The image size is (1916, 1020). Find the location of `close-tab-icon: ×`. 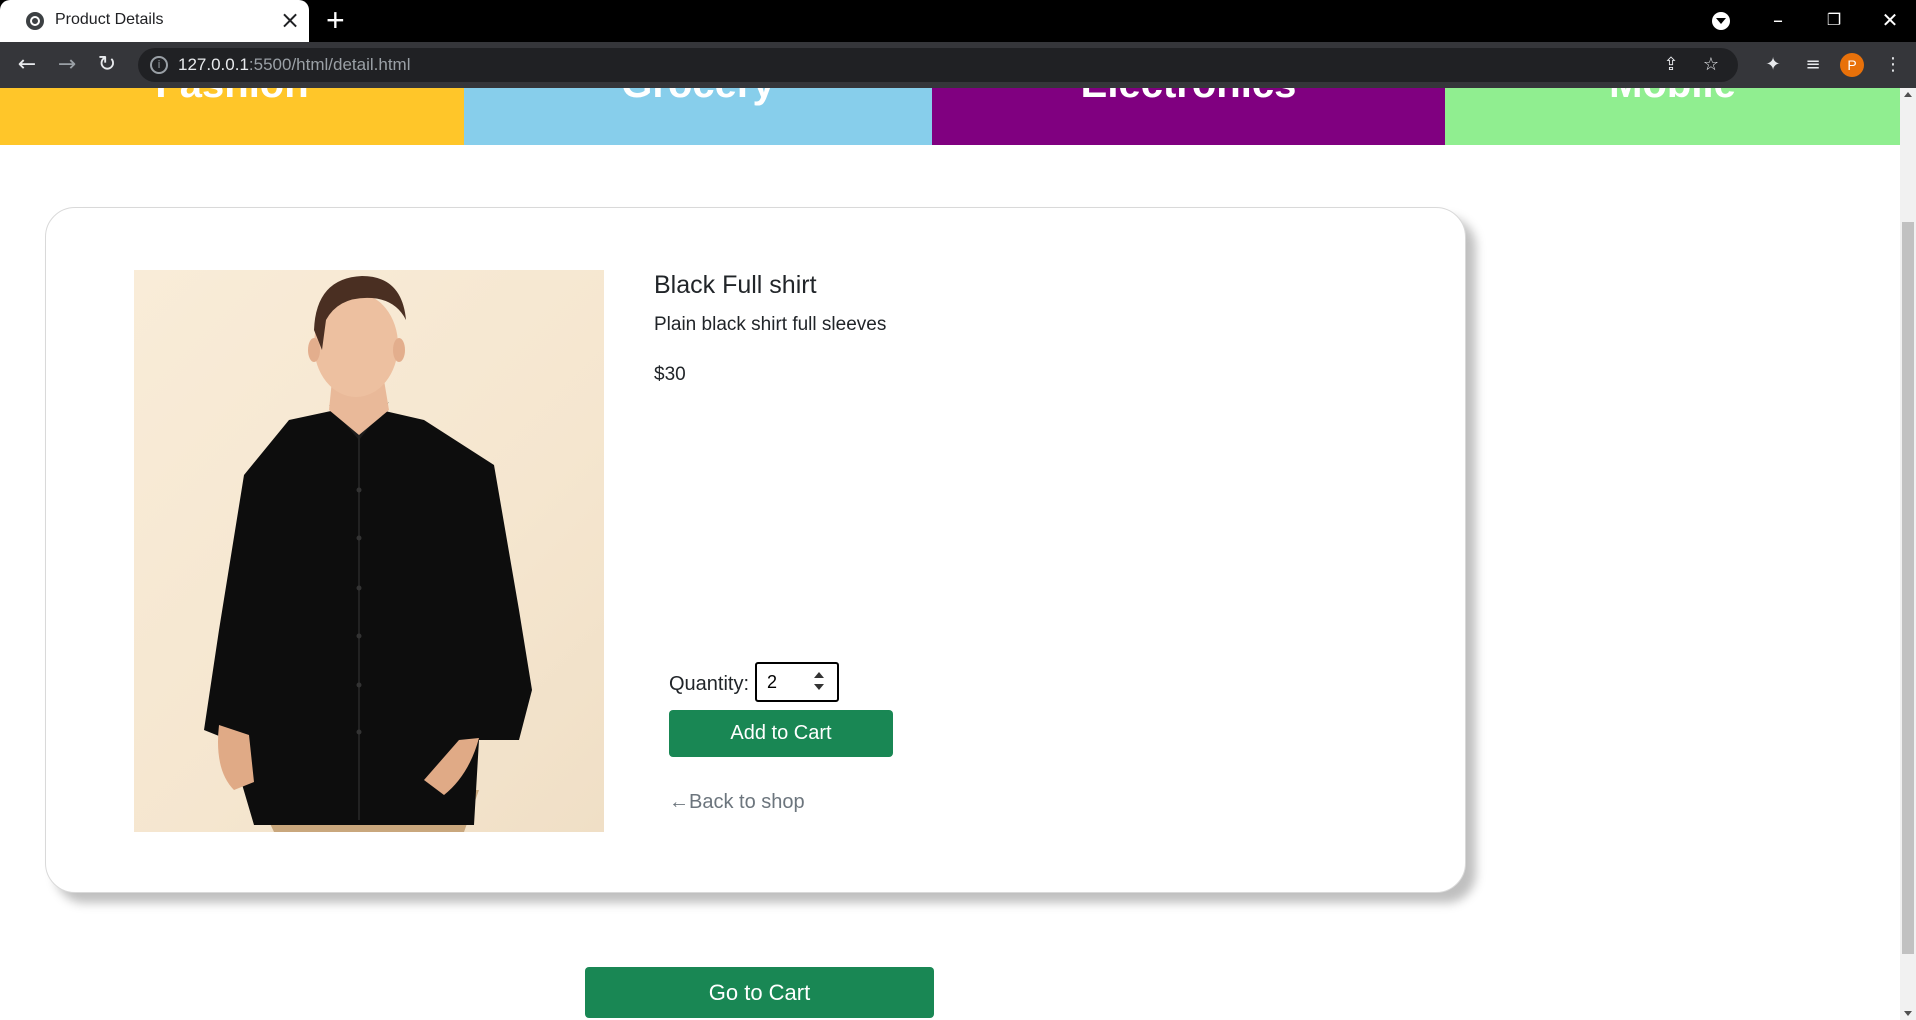

close-tab-icon: × is located at coordinates (290, 20).